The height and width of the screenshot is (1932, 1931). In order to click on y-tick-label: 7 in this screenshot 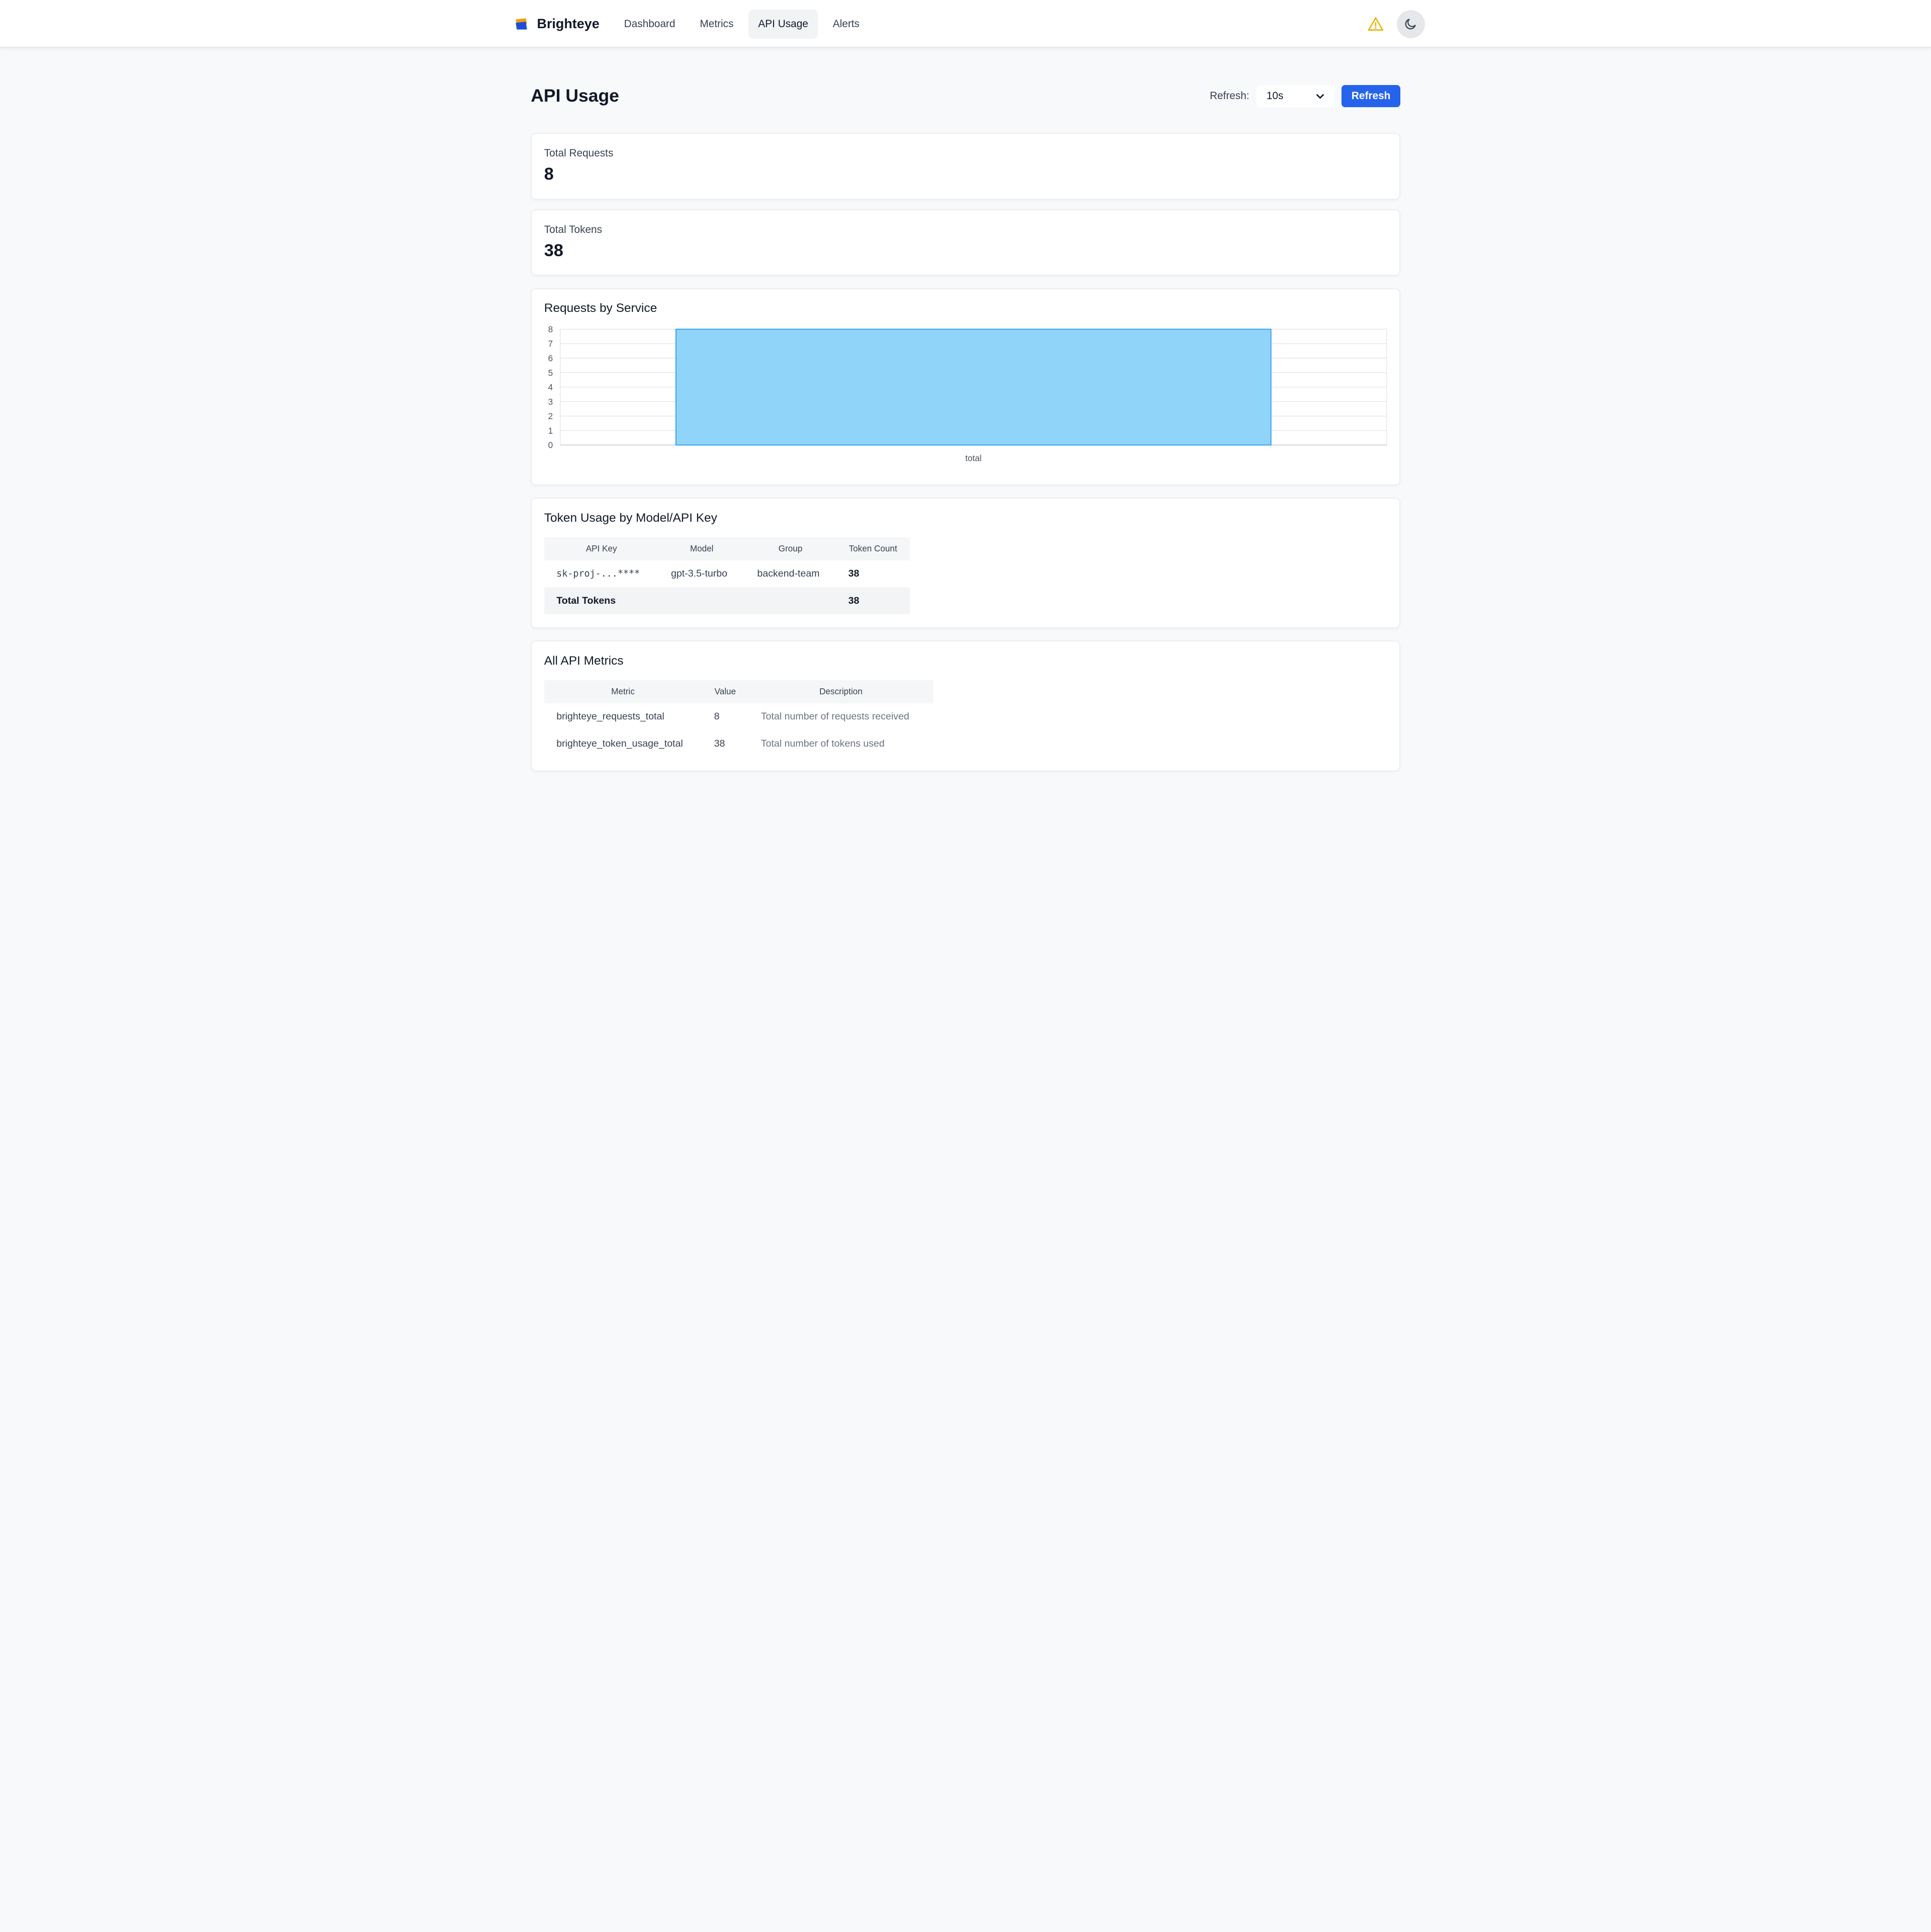, I will do `click(550, 344)`.